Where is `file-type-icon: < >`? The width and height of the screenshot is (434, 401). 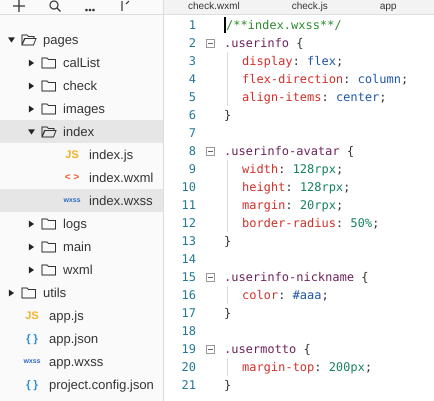 file-type-icon: < > is located at coordinates (72, 177).